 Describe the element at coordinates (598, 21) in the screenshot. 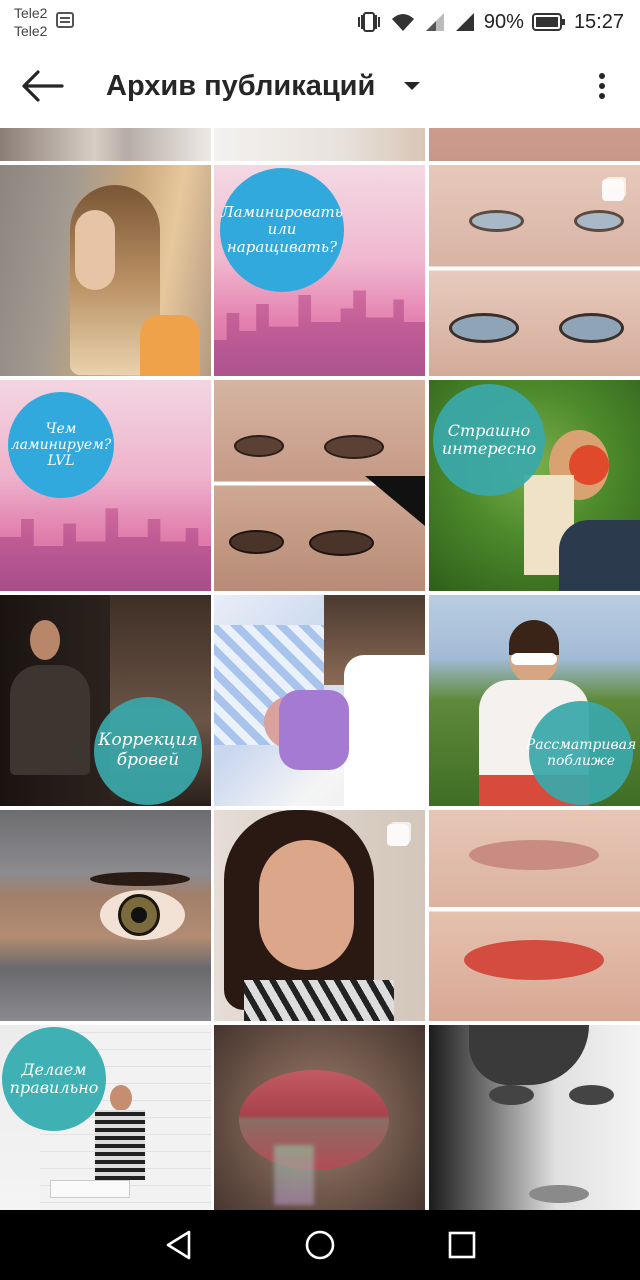

I see `clock: 15:27` at that location.